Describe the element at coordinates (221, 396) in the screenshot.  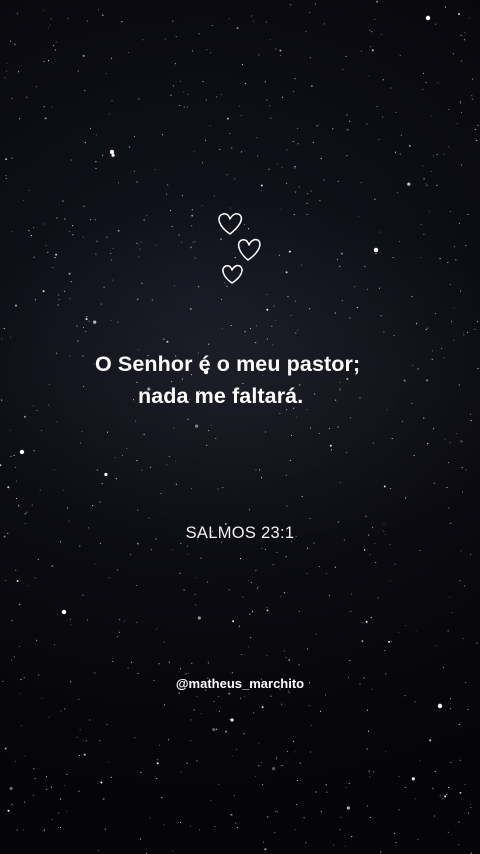
I see `verse-line-2: nada me faltará.` at that location.